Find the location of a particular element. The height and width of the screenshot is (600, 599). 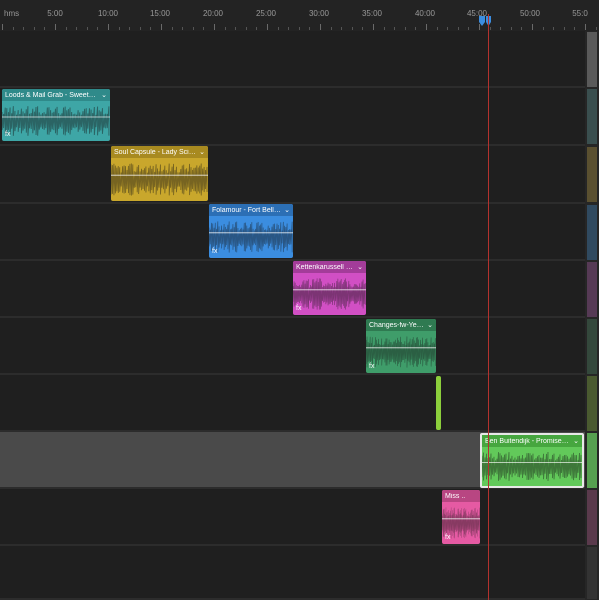

audio-clip: Changes-fw-YeFtg.. ⌄ fx is located at coordinates (401, 346).